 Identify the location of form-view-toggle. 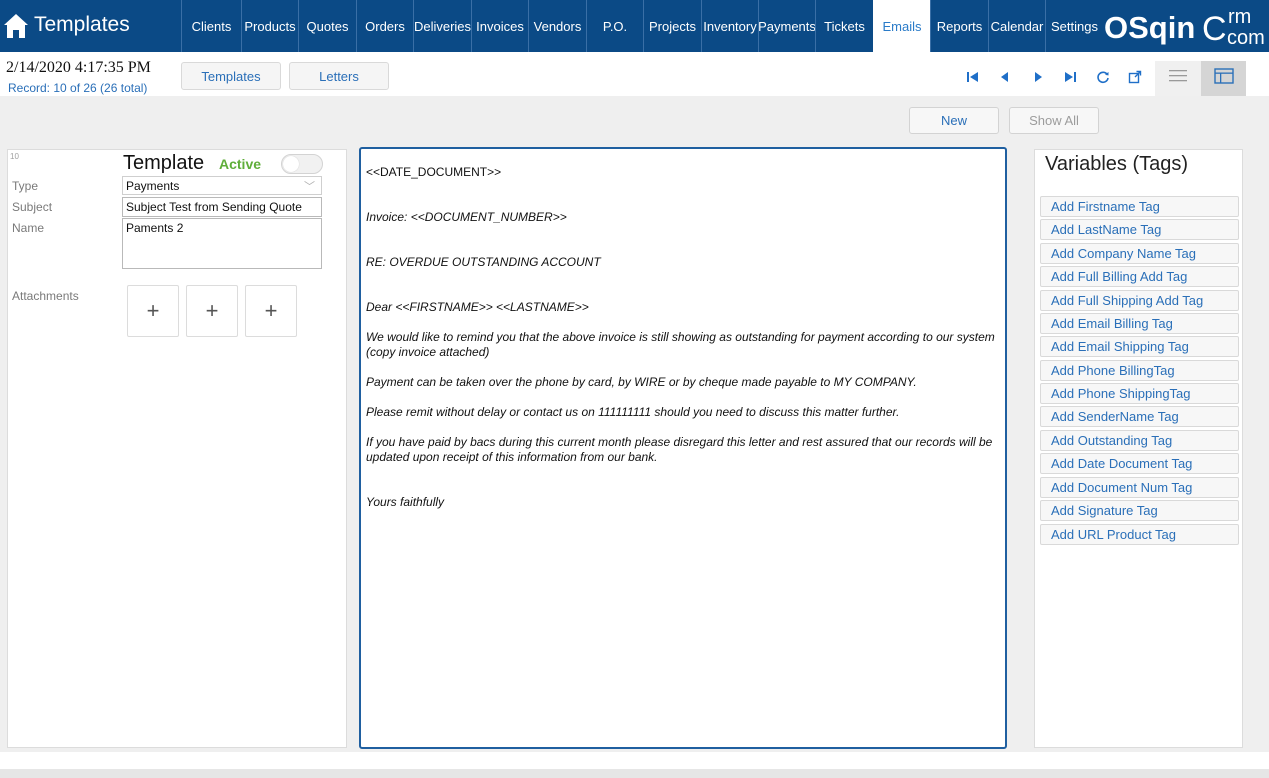
(1223, 78).